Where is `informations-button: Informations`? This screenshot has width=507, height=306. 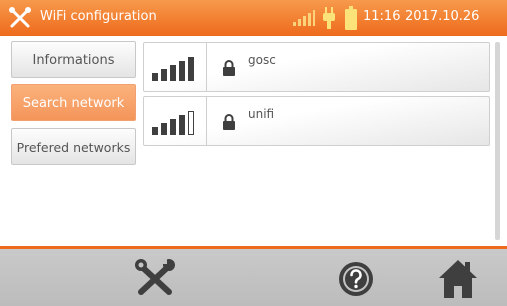
informations-button: Informations is located at coordinates (73, 59).